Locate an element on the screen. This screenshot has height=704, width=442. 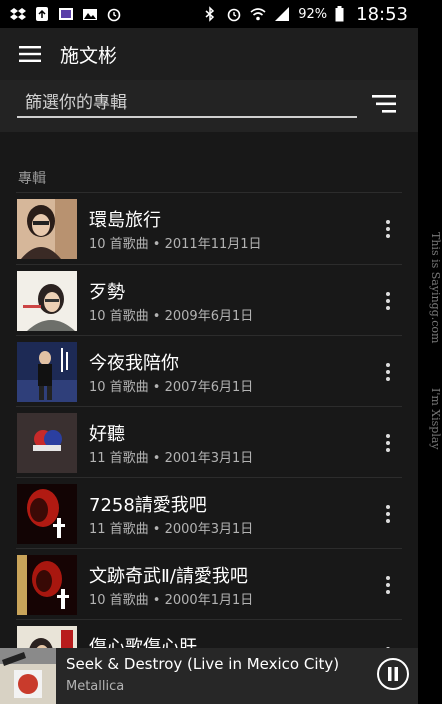
dropbox-icon is located at coordinates (18, 14).